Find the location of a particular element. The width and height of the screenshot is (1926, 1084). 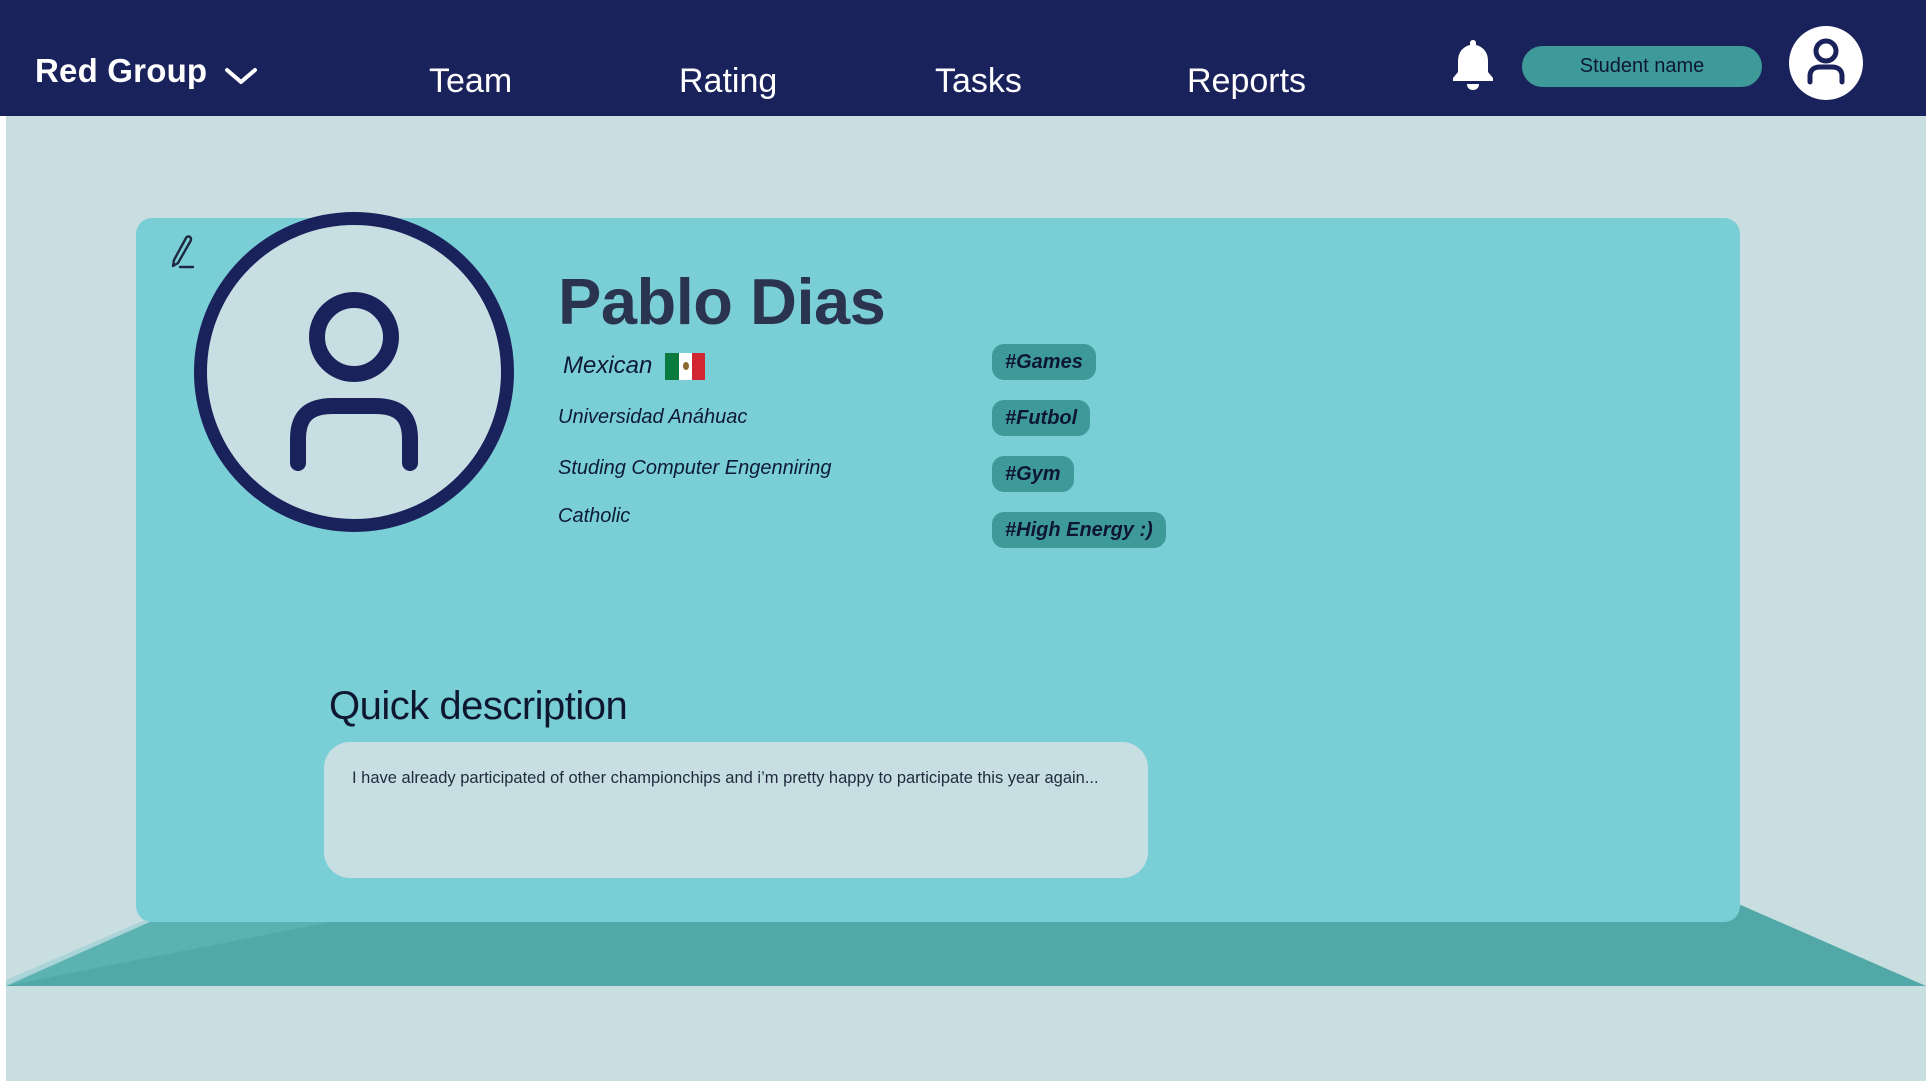

nav-team: Team is located at coordinates (470, 81).